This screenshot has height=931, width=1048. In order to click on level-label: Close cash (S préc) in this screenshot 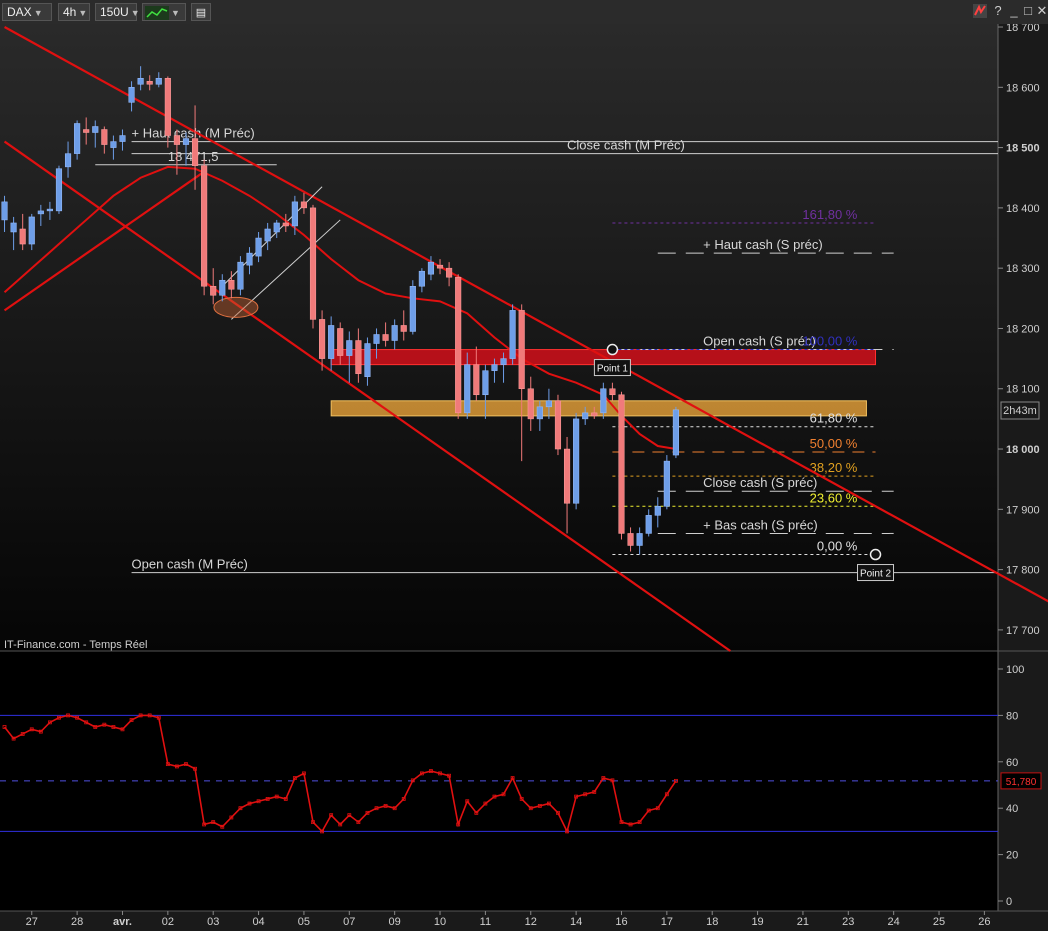, I will do `click(760, 482)`.